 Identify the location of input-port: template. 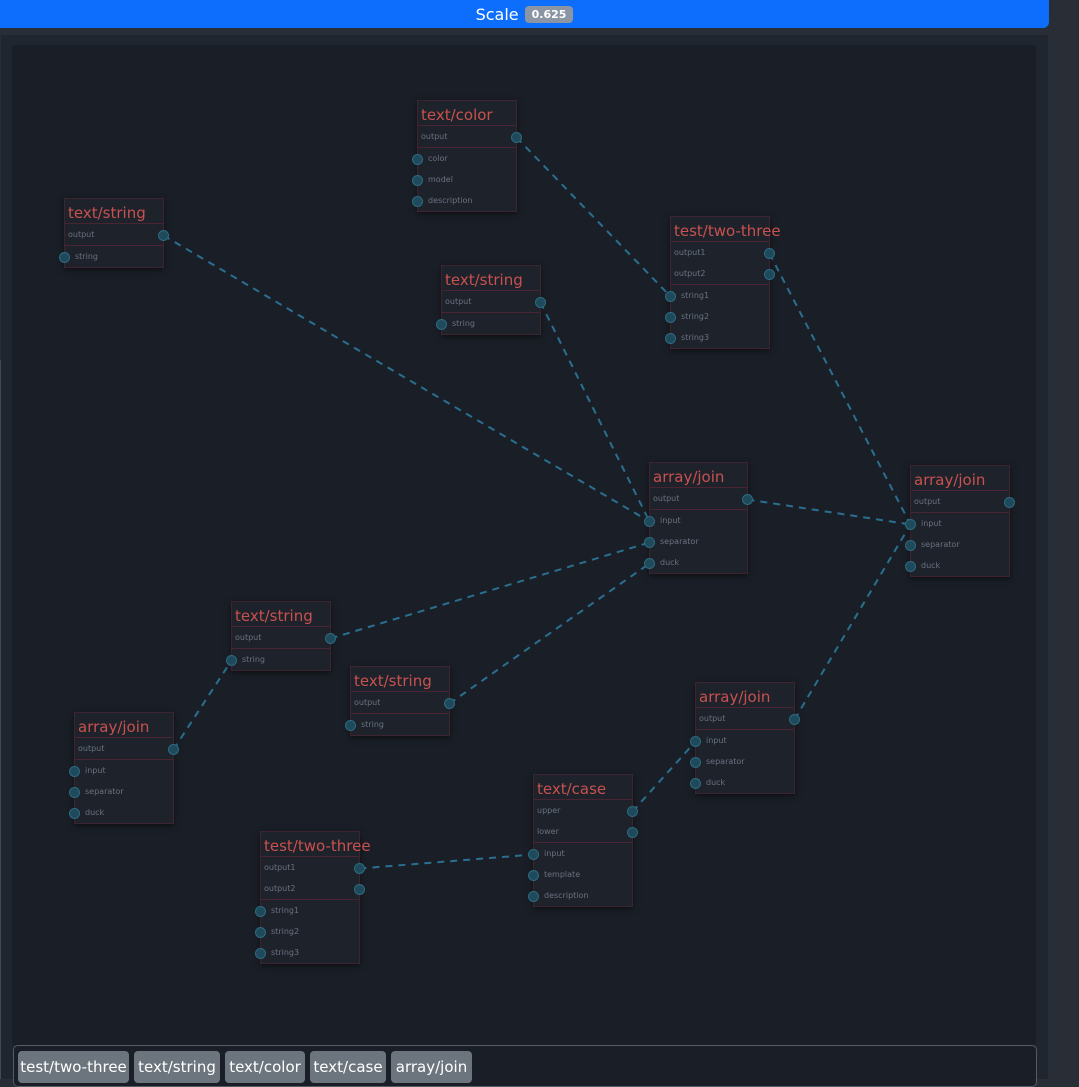
(580, 874).